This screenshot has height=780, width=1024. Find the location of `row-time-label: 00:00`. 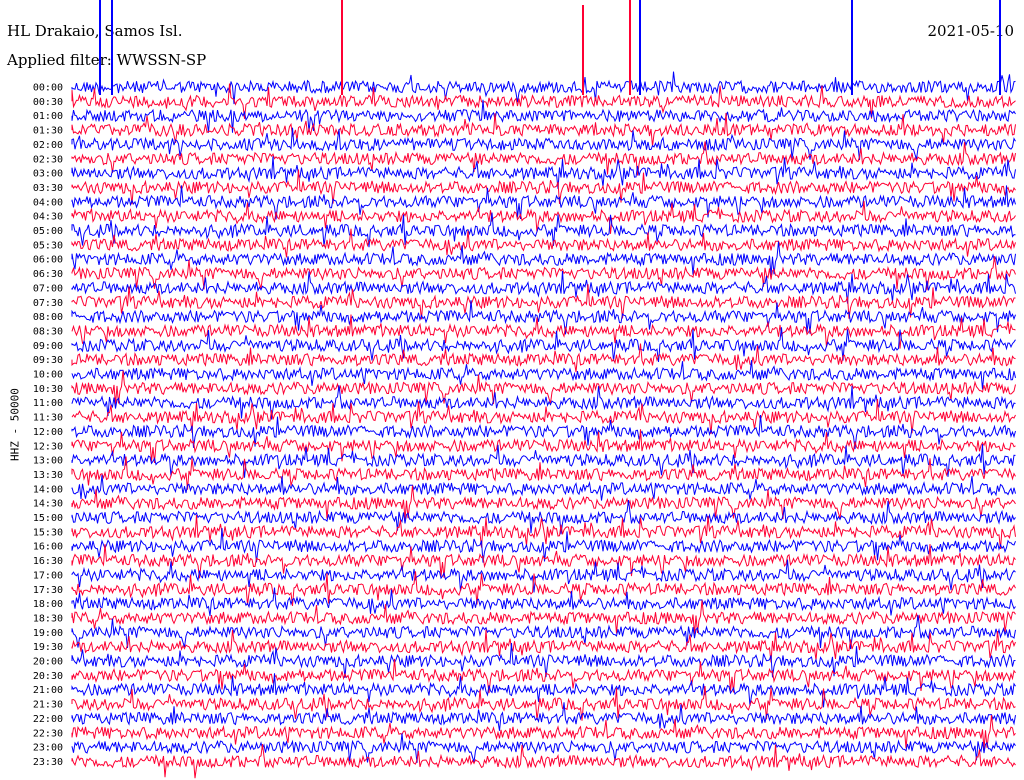

row-time-label: 00:00 is located at coordinates (48, 88).